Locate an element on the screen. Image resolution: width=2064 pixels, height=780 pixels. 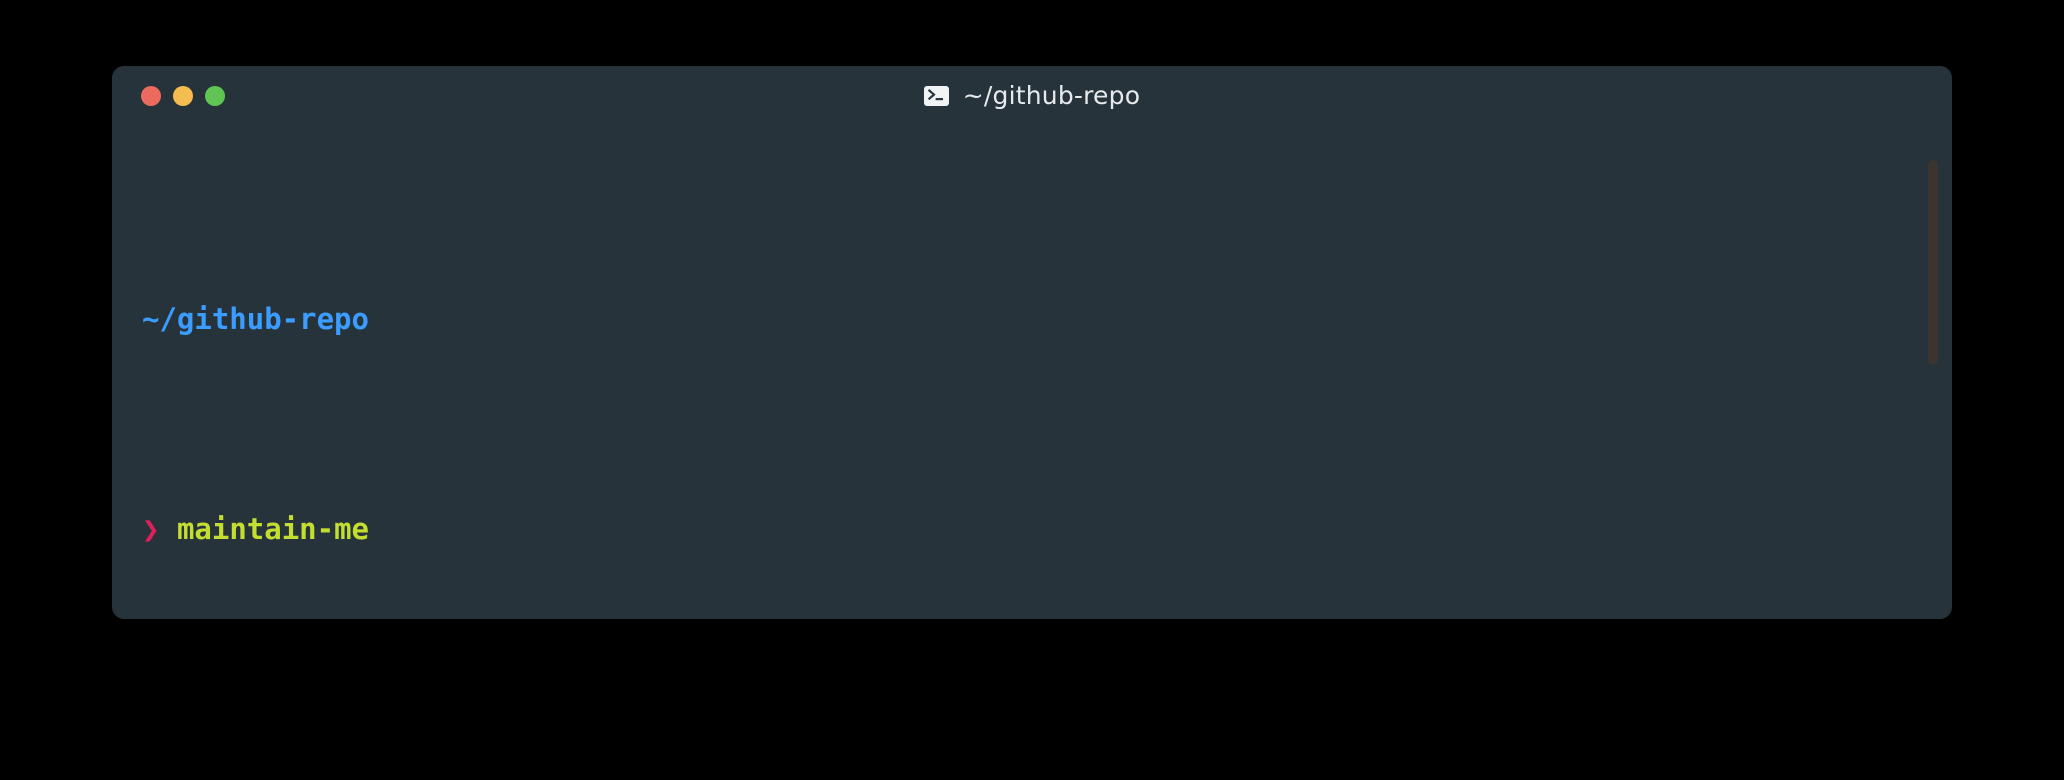
command-line: ❯ maintain-me is located at coordinates (1017, 529).